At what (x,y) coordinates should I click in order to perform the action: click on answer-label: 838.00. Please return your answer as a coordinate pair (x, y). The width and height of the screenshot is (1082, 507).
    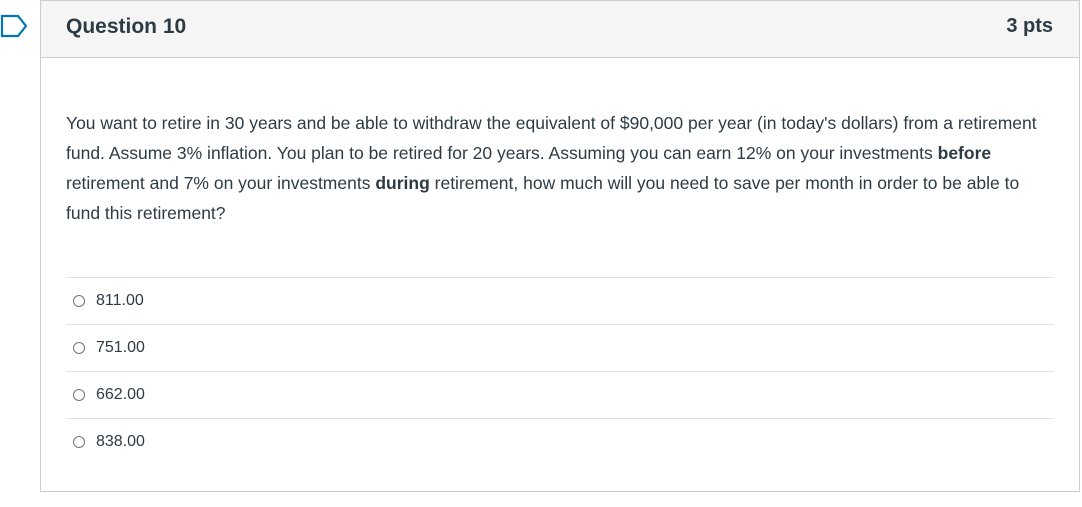
    Looking at the image, I should click on (120, 441).